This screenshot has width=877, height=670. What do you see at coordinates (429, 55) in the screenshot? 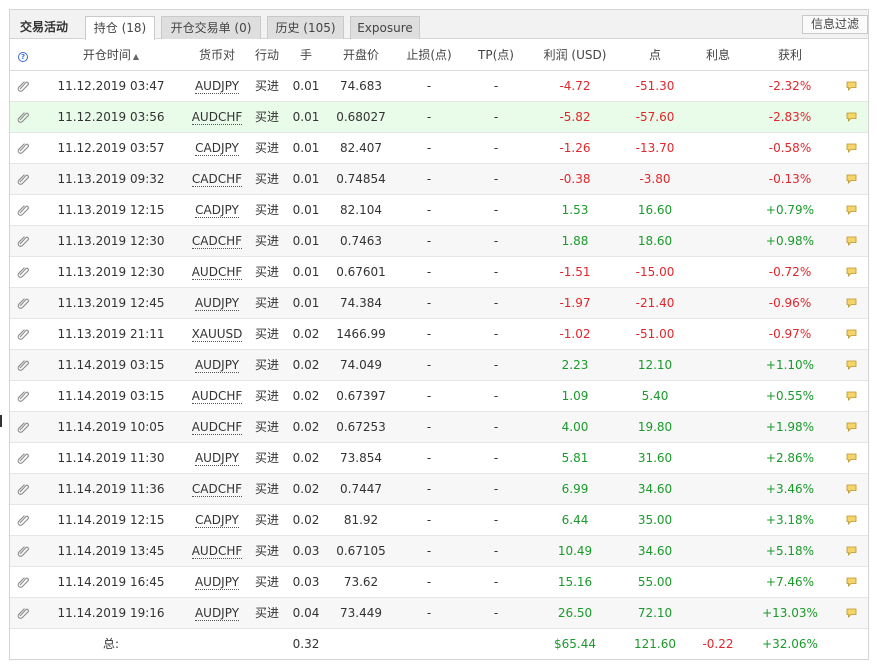
I see `col-stop-loss: 止损(点)` at bounding box center [429, 55].